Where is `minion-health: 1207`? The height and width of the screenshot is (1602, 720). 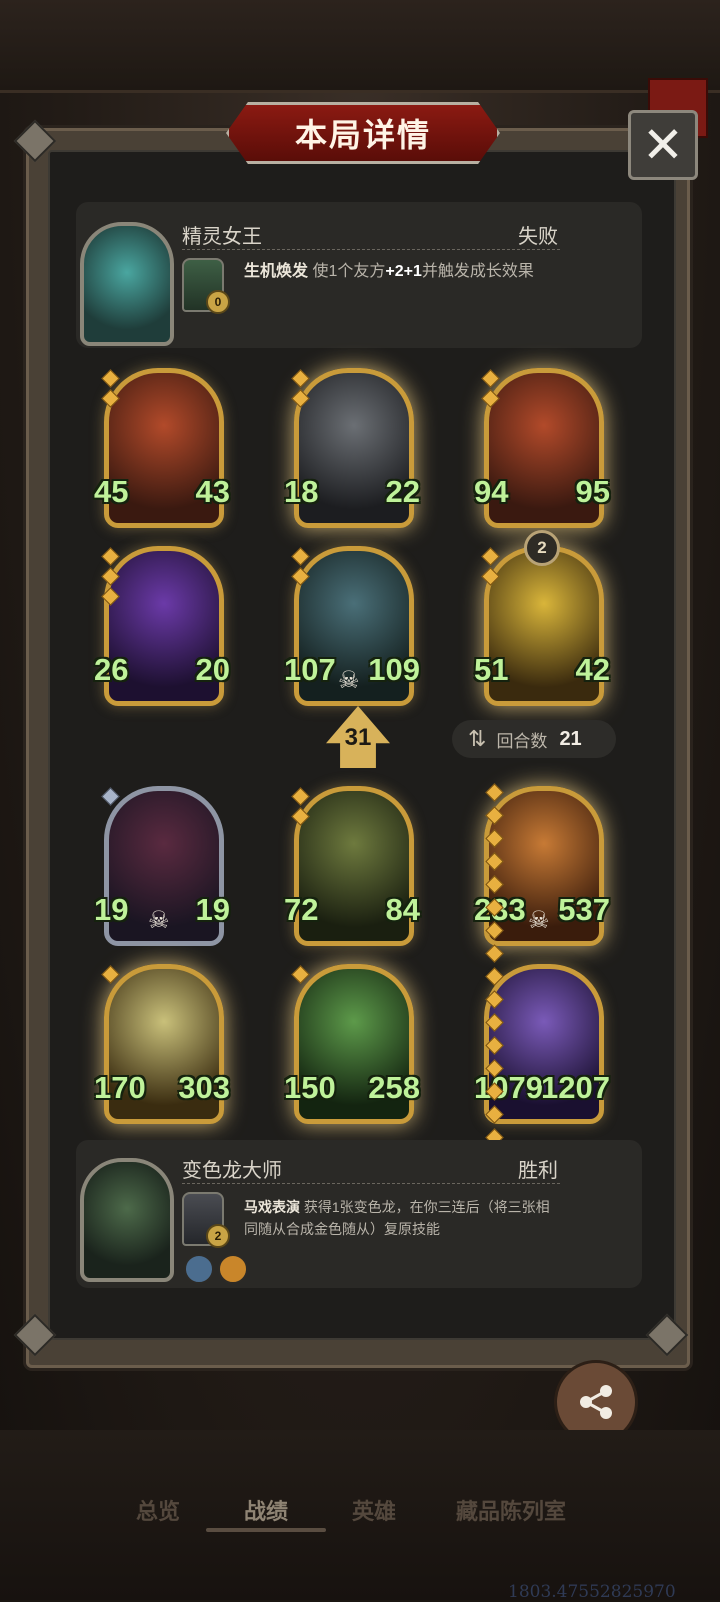
minion-health: 1207 is located at coordinates (575, 1087).